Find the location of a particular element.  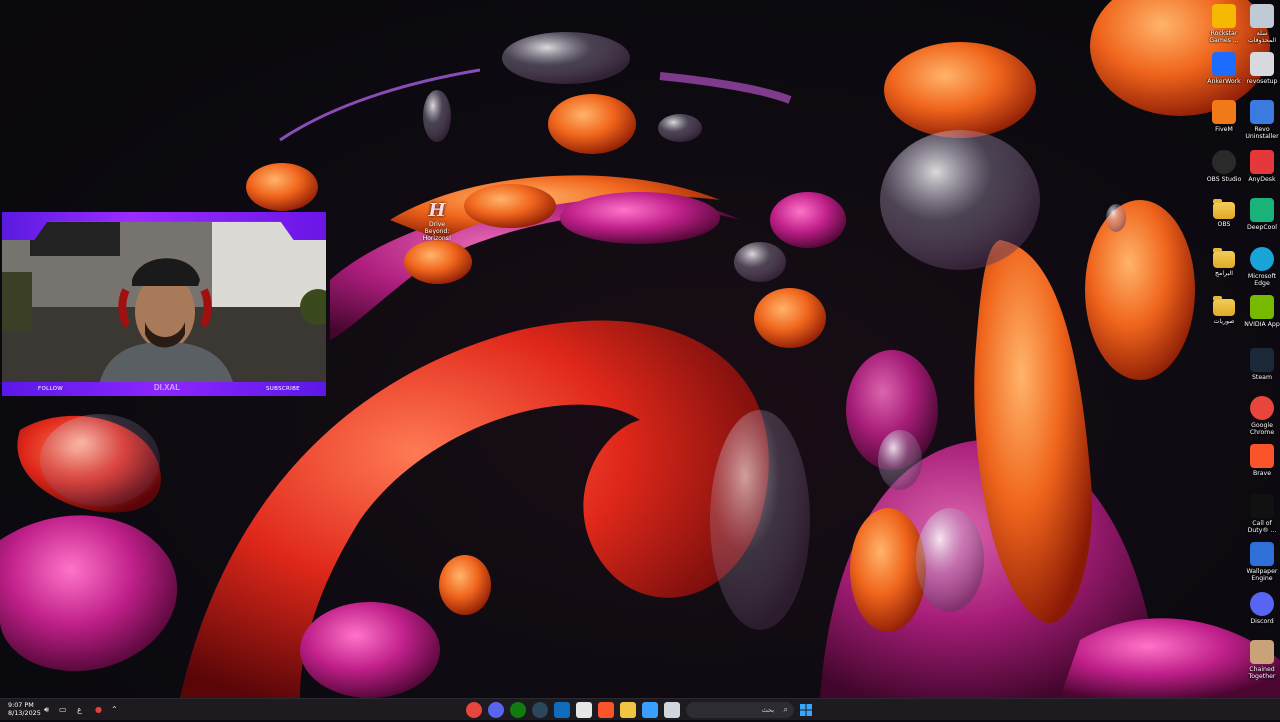

clock-time: 9:07 PM is located at coordinates (21, 705).